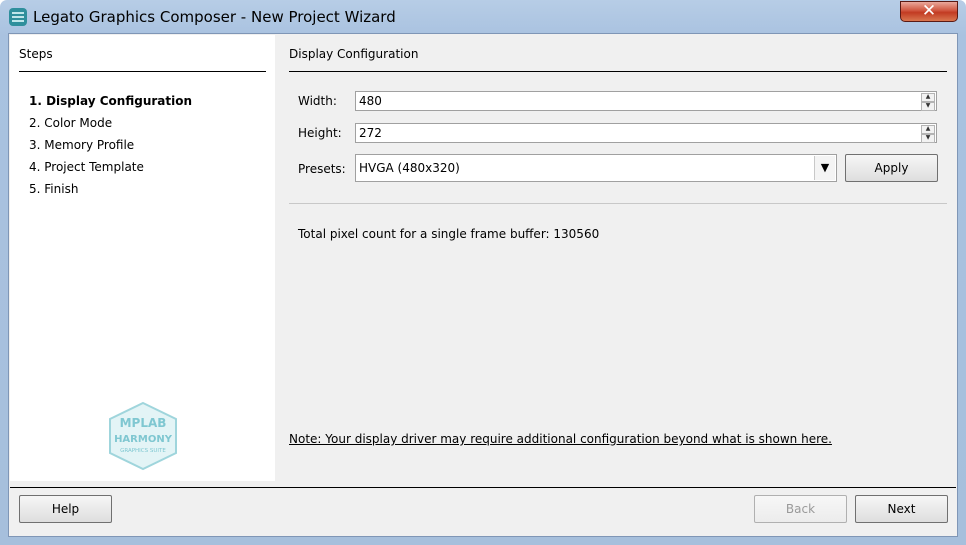 Image resolution: width=966 pixels, height=545 pixels. Describe the element at coordinates (82, 145) in the screenshot. I see `step-memory-profile: 3. Memory Profile` at that location.